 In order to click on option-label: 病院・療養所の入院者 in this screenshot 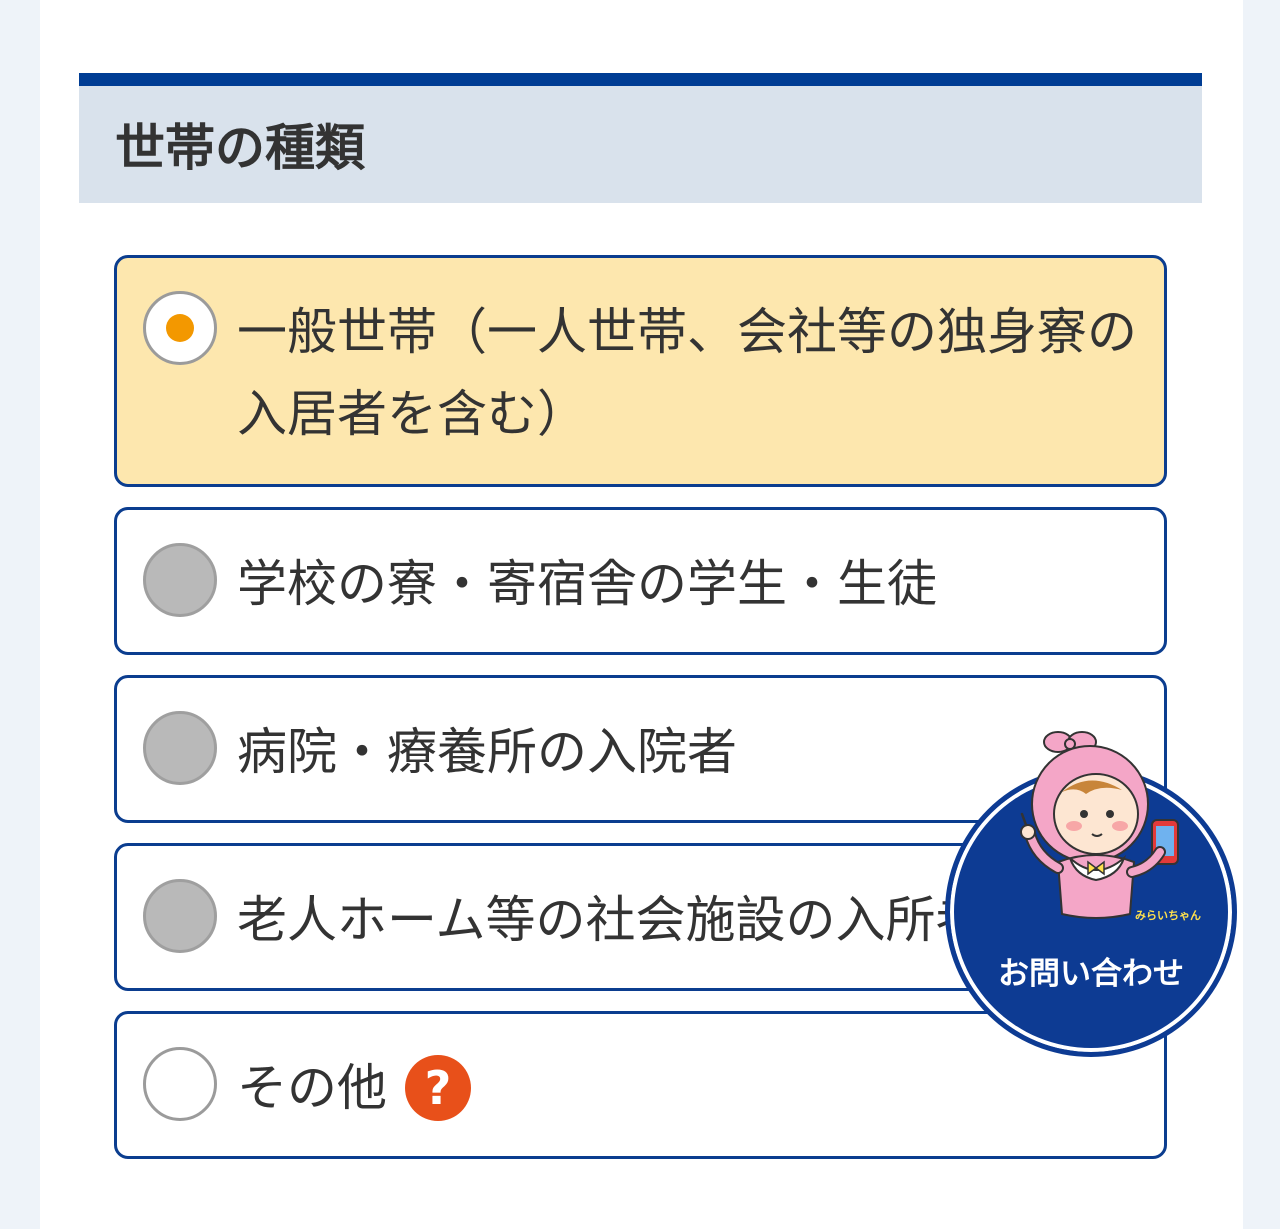, I will do `click(487, 752)`.